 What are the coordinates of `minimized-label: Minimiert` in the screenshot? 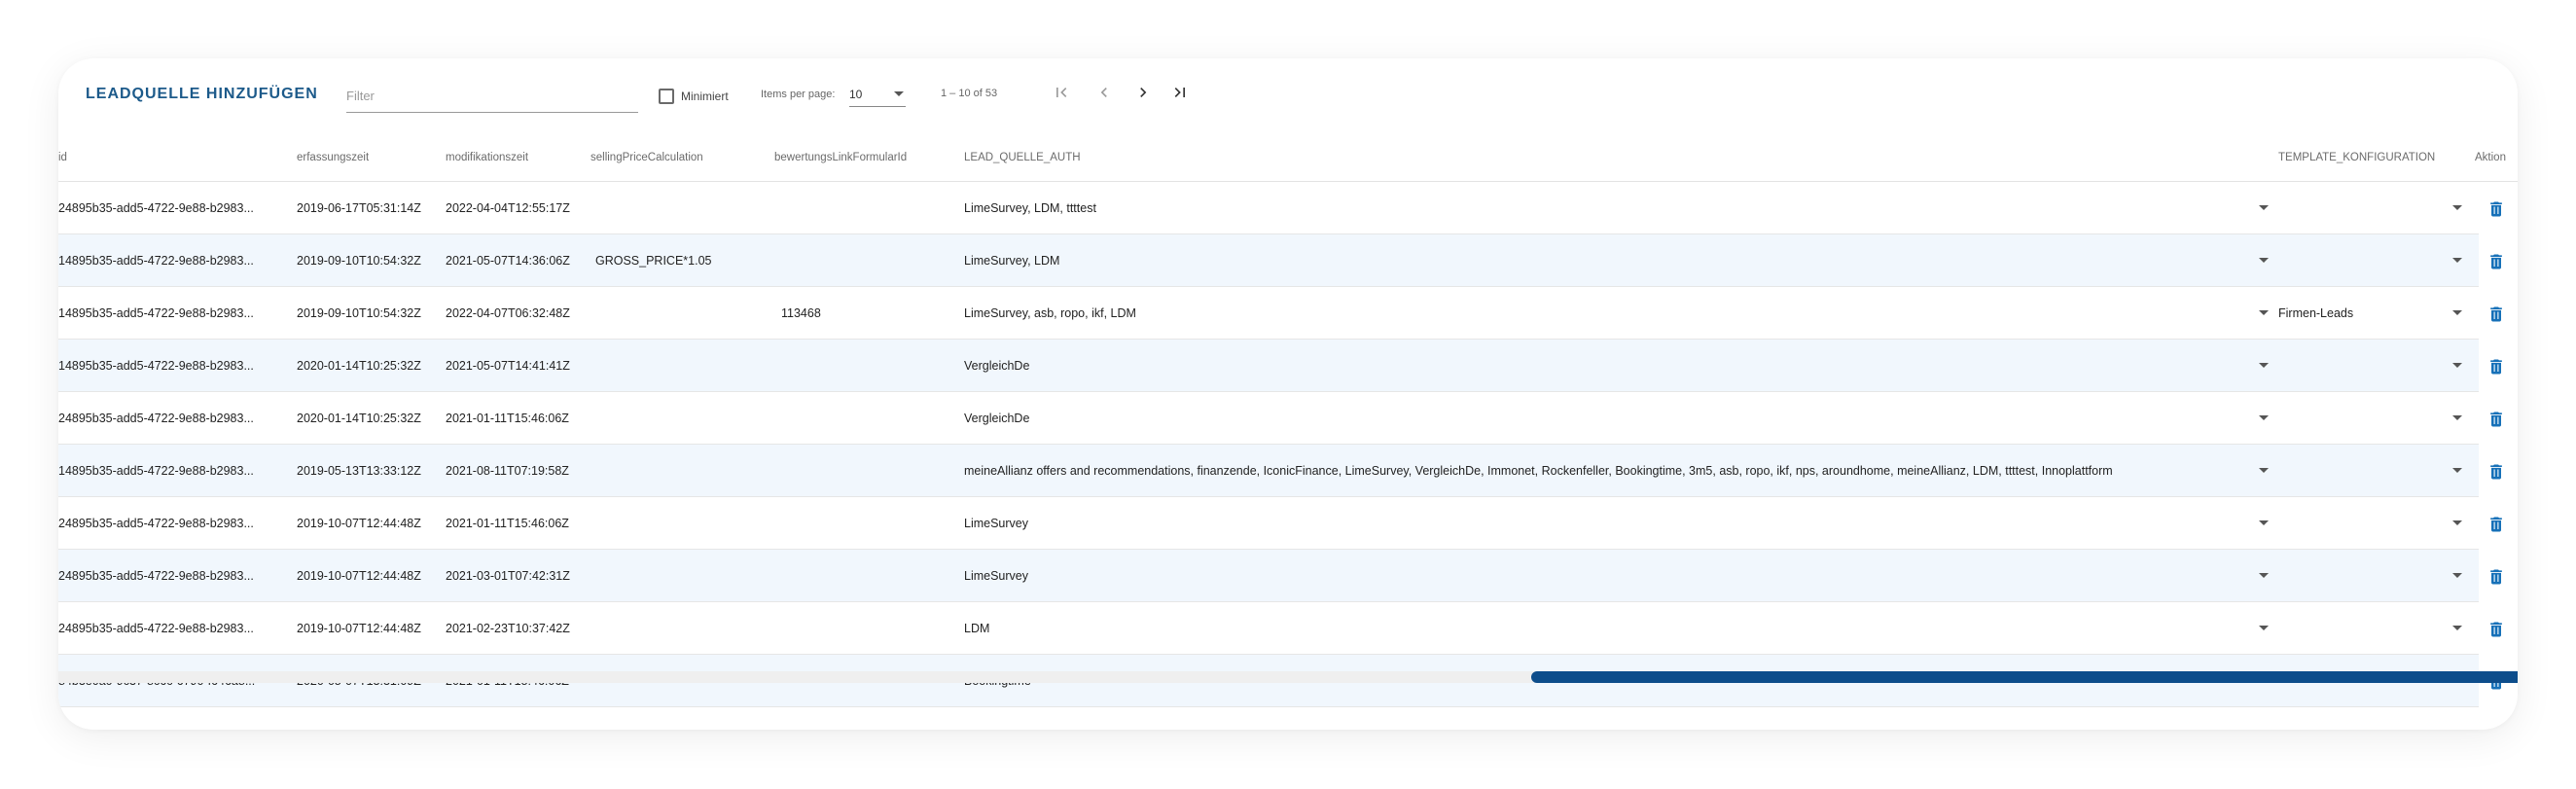 It's located at (705, 96).